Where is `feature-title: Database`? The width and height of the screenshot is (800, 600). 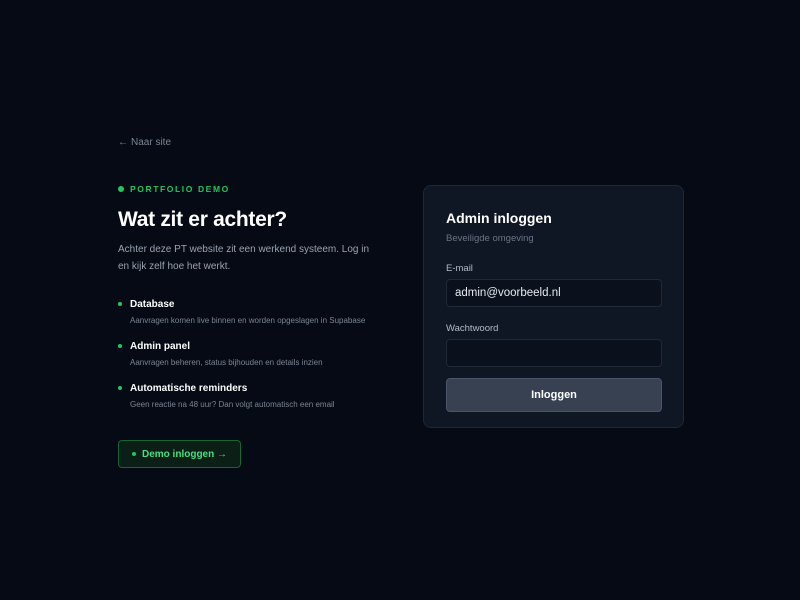 feature-title: Database is located at coordinates (152, 304).